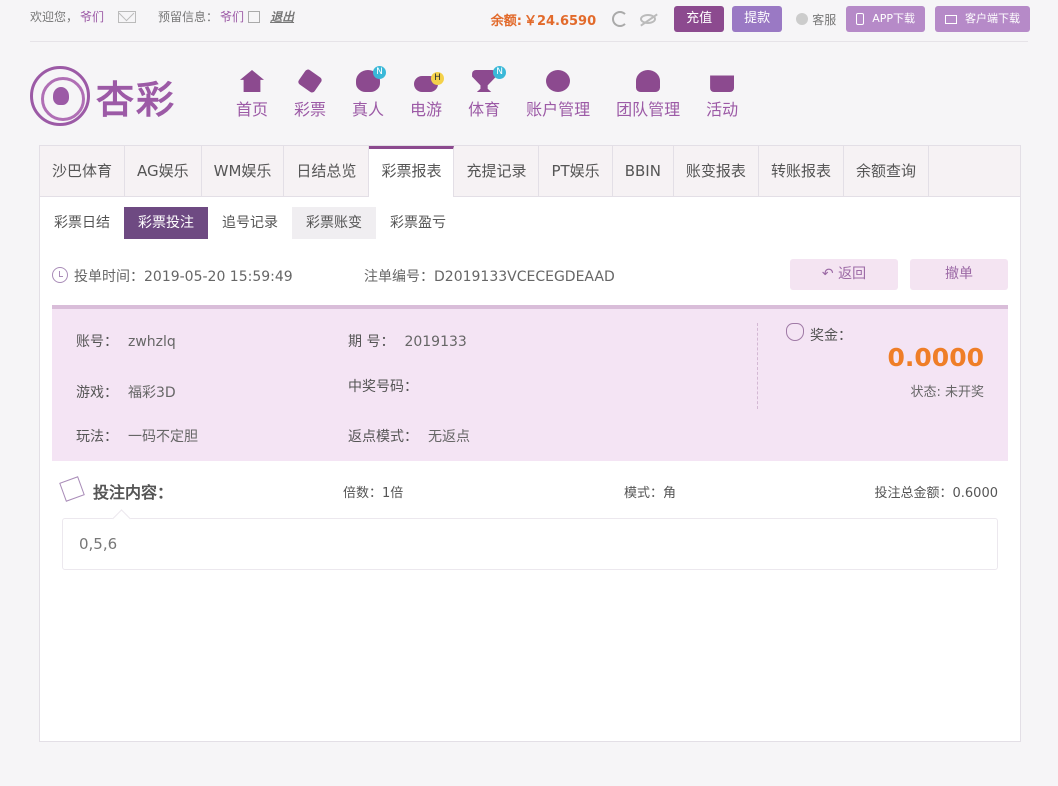 The width and height of the screenshot is (1058, 786). I want to click on nav-item-home: 首页, so click(252, 95).